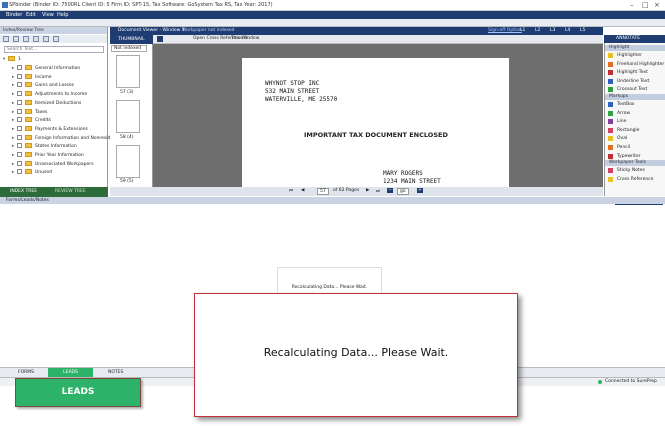 The height and width of the screenshot is (444, 665). I want to click on signoff-level-1: L1, so click(522, 30).